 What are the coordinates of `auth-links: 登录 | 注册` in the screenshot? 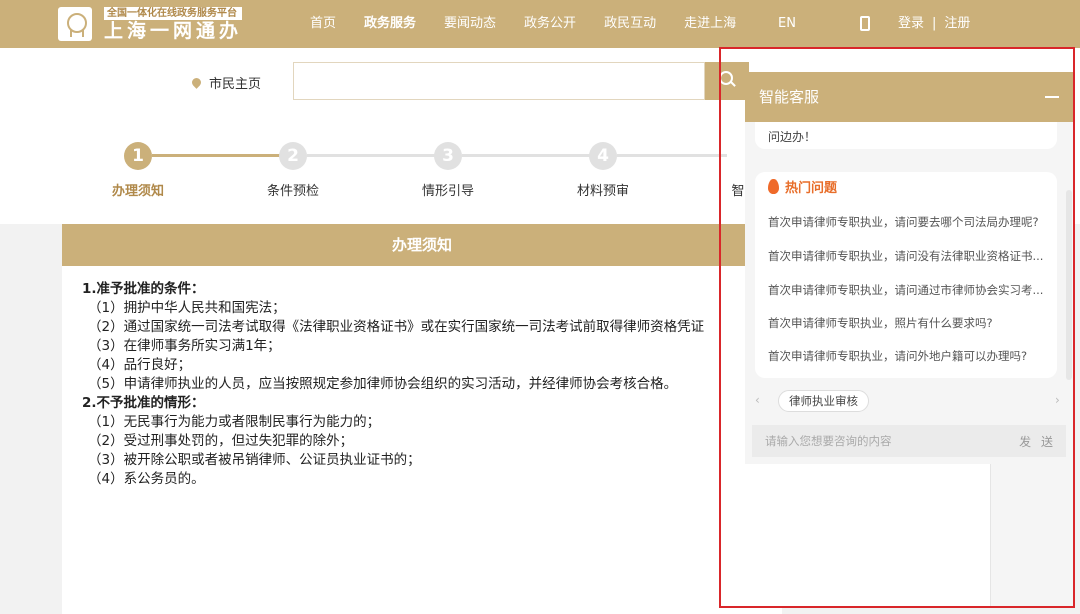 It's located at (934, 24).